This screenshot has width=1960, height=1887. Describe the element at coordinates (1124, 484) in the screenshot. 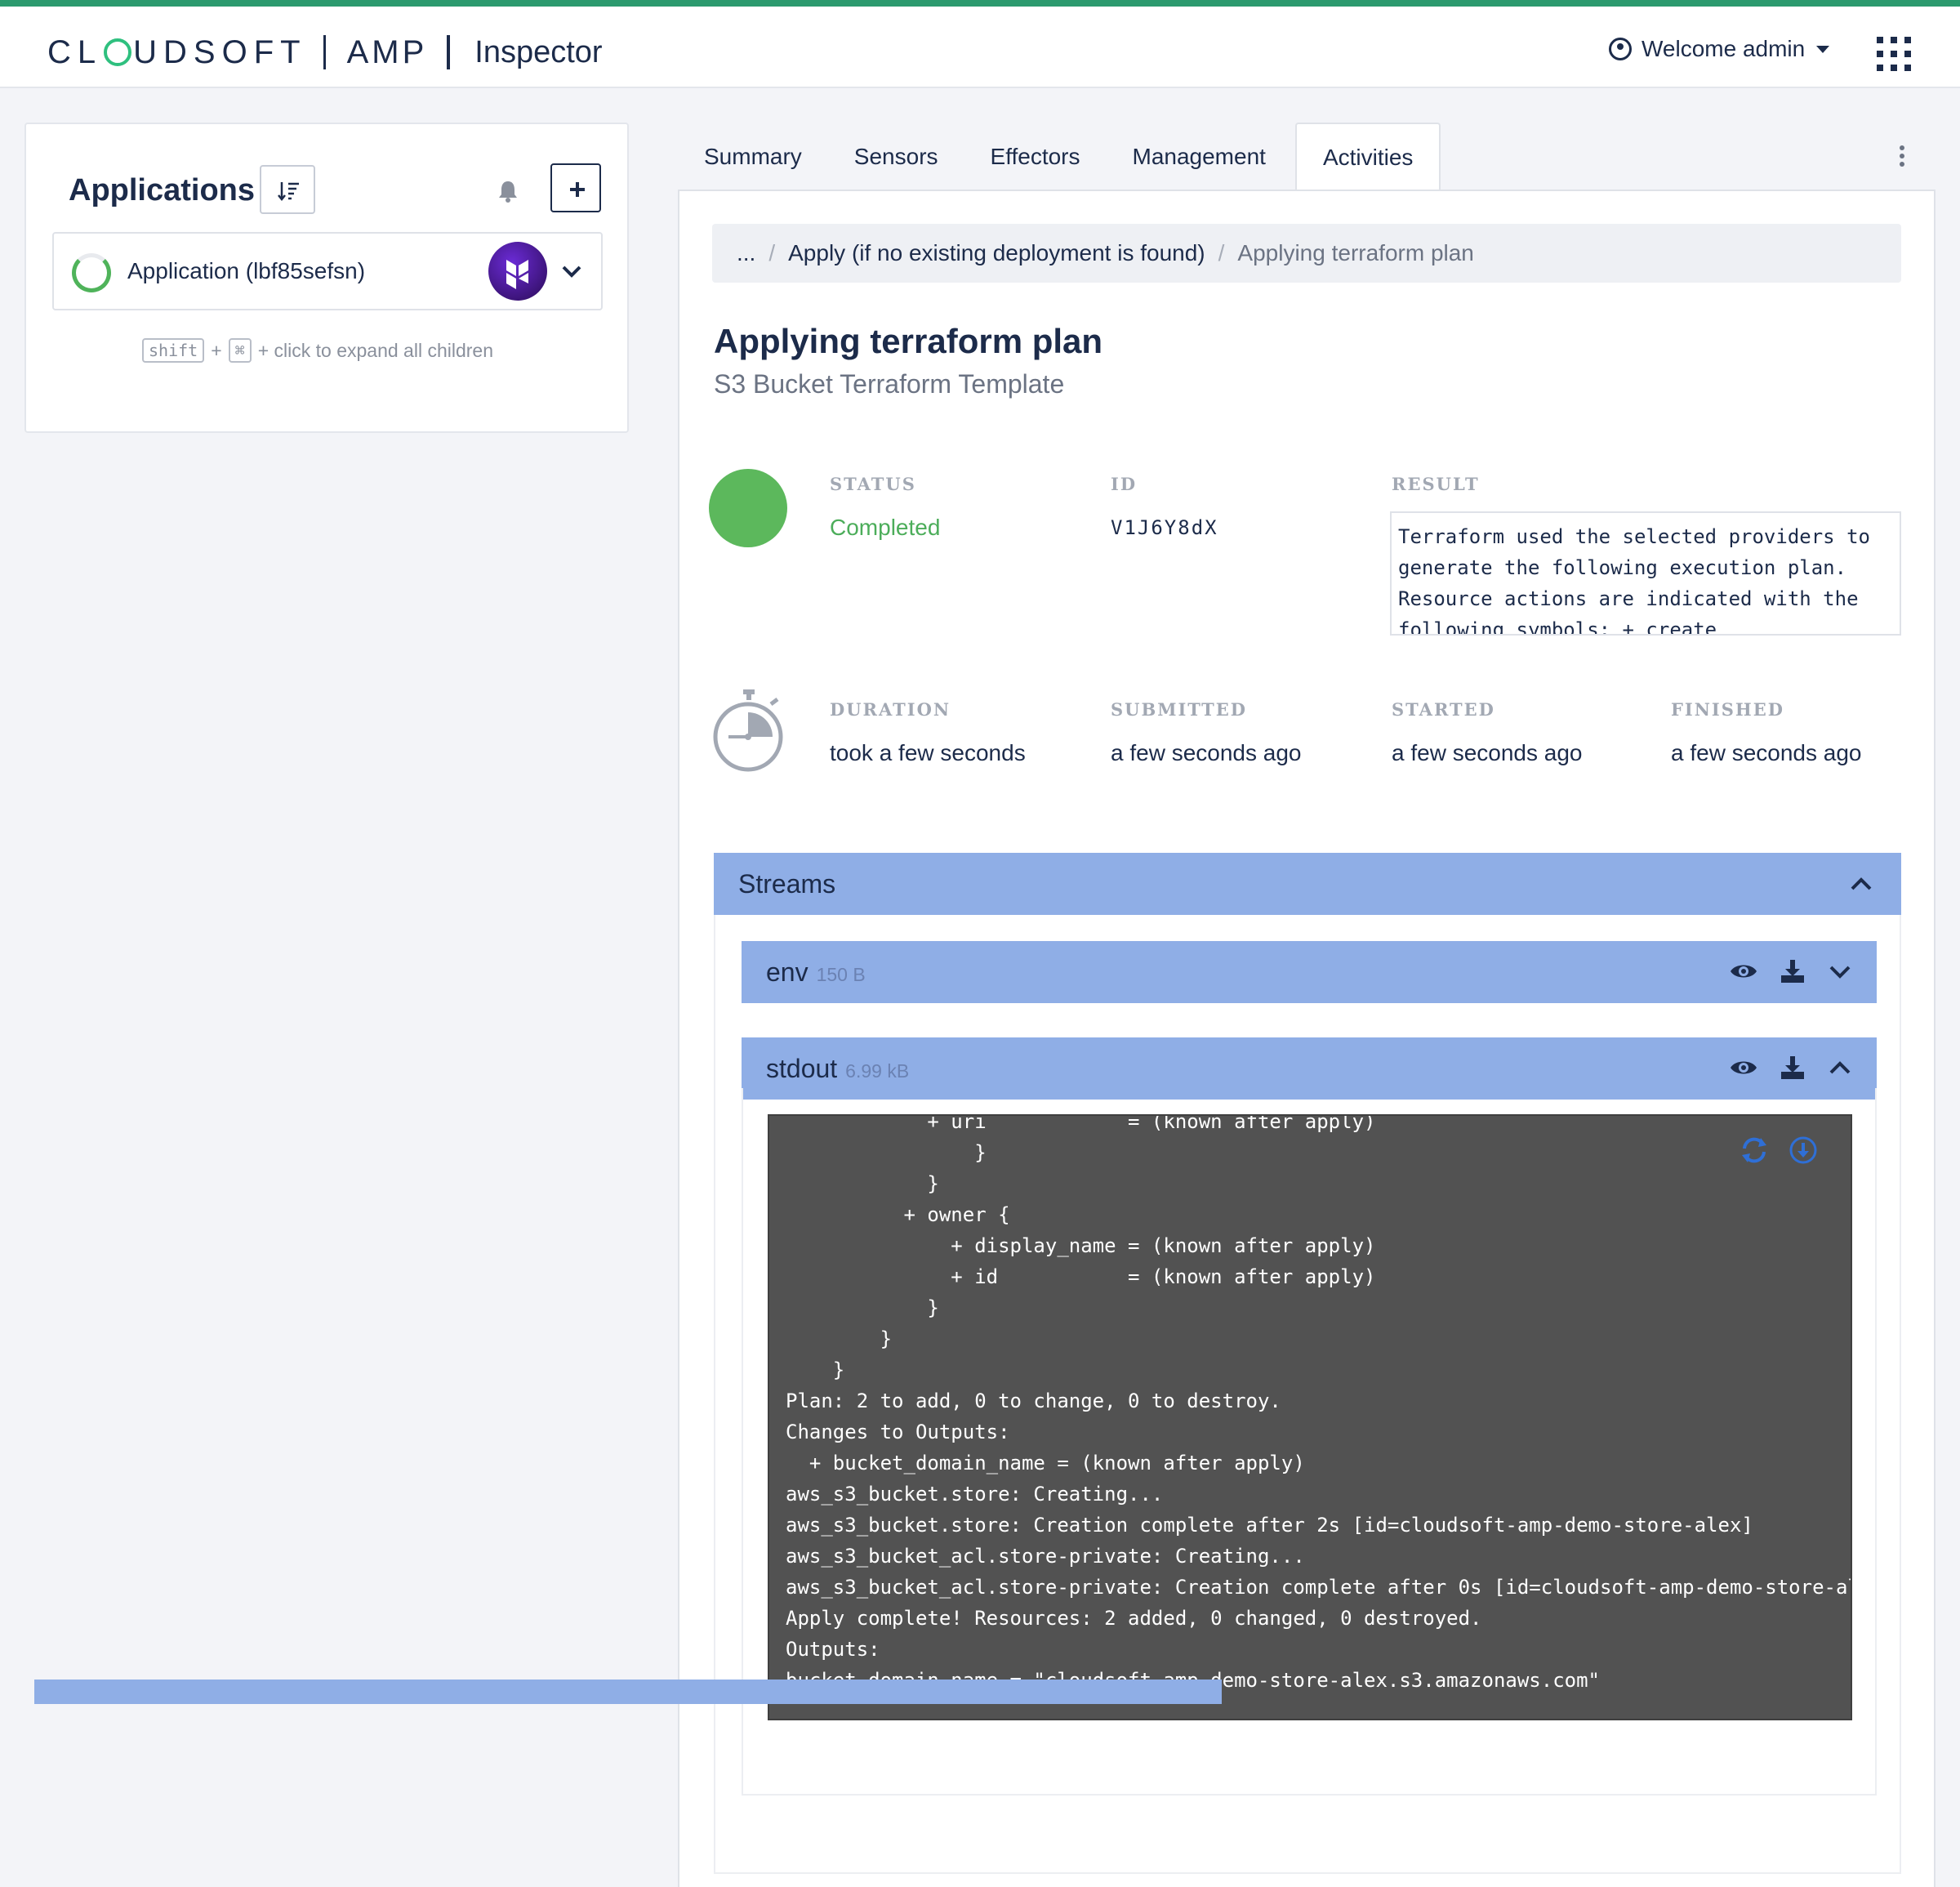

I see `id-label: ID` at that location.